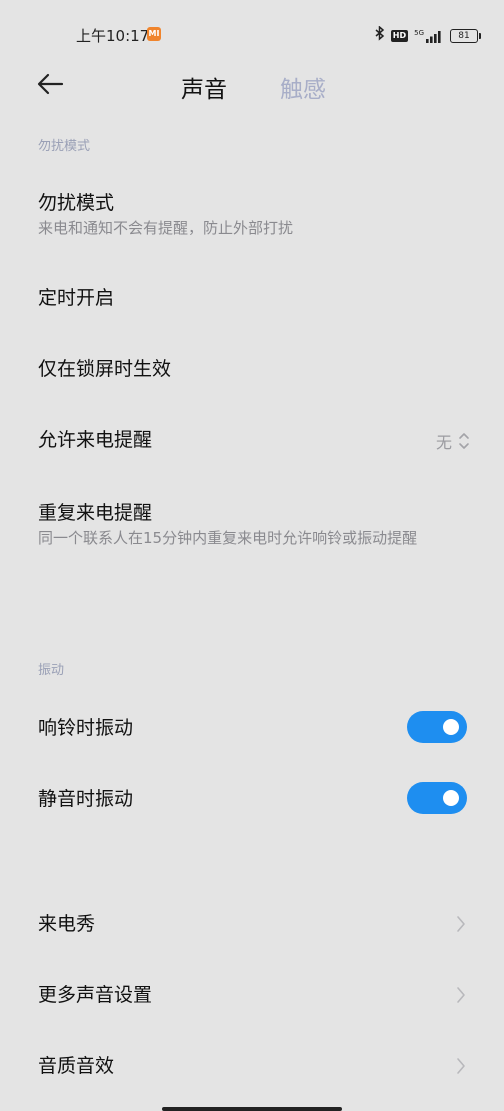  I want to click on lockscreen-only-title: 仅在锁屏时生效, so click(105, 369).